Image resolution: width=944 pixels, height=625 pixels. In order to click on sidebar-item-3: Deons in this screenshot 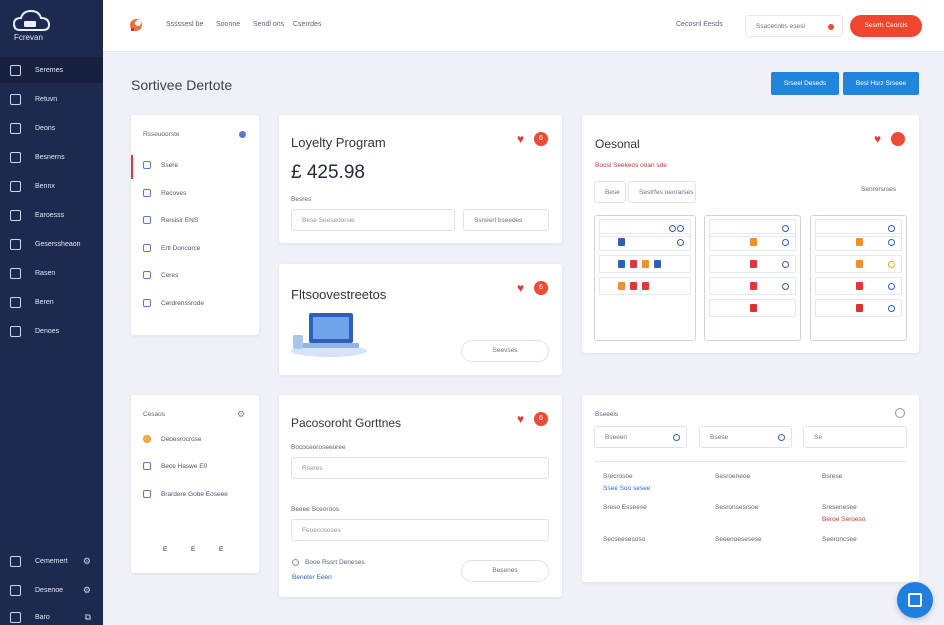, I will do `click(51, 128)`.